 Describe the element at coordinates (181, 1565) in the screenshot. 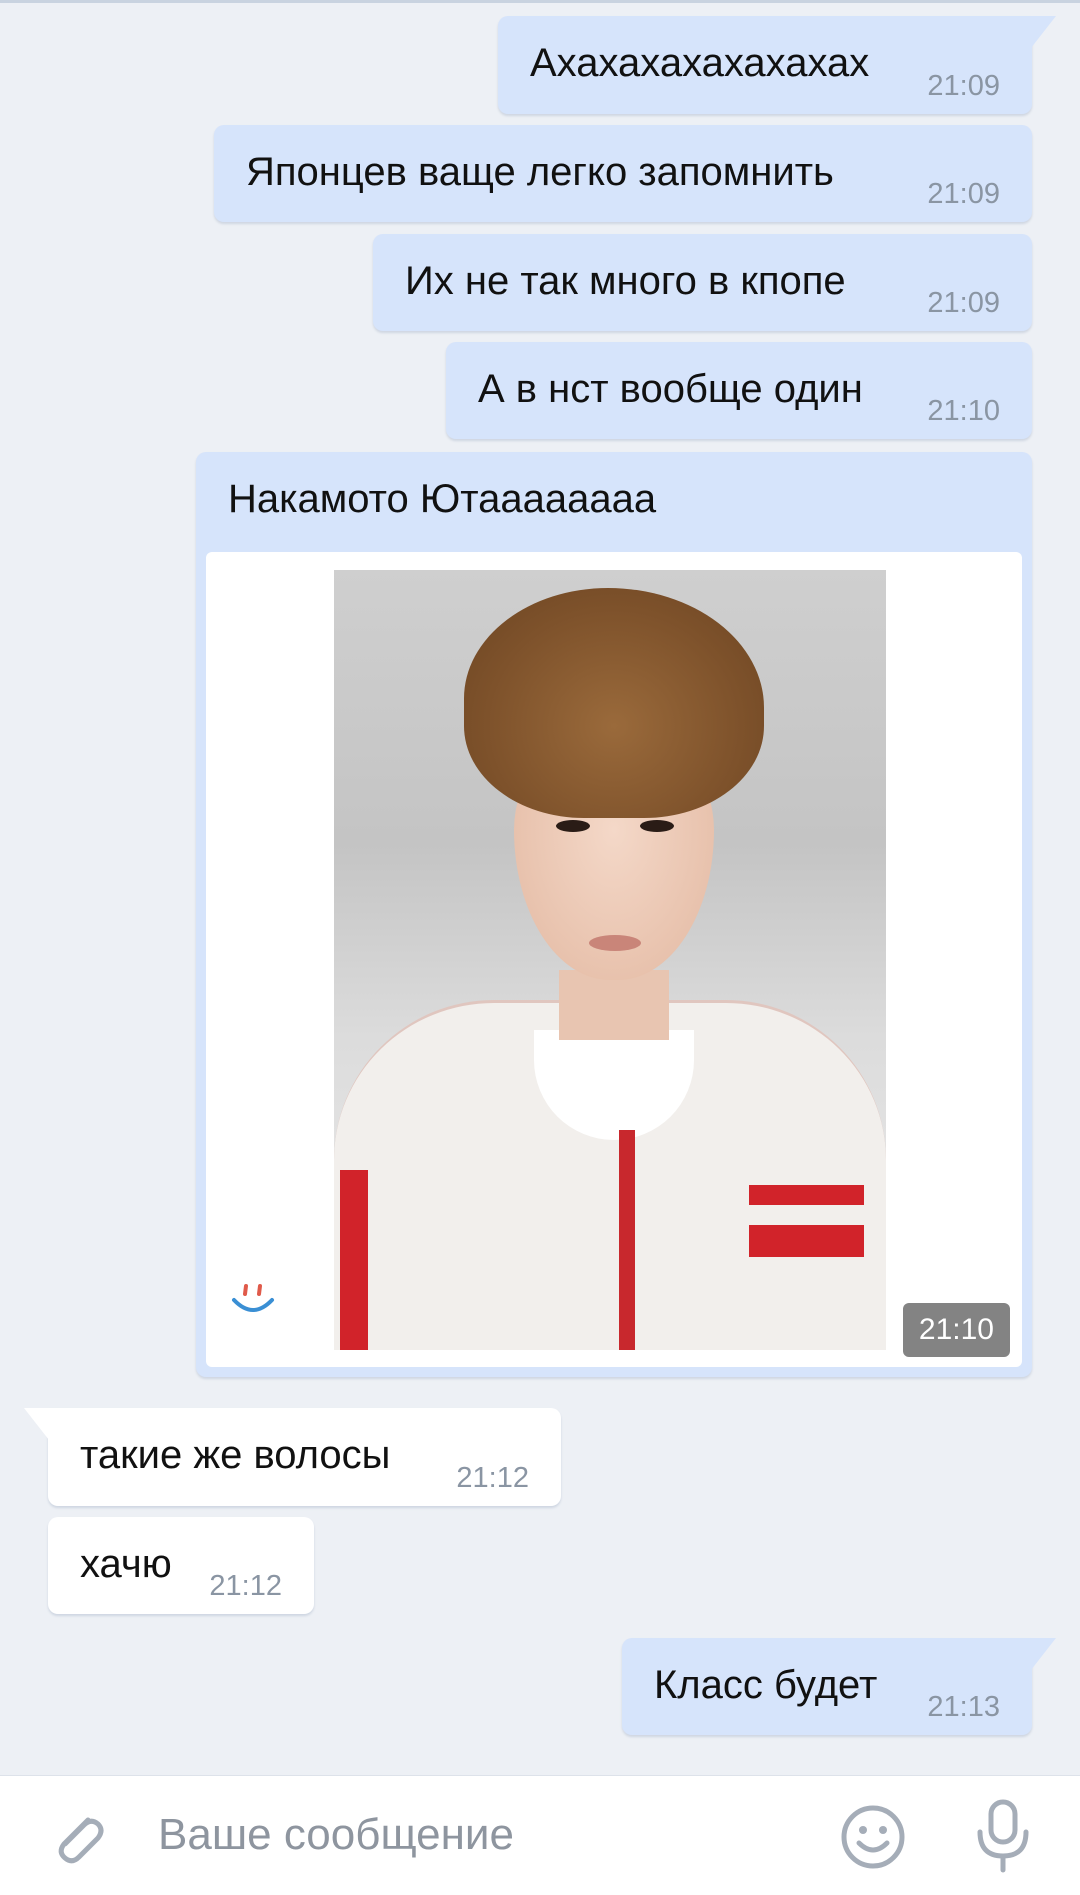

I see `message-bubble-incoming: хачю 21:12` at that location.